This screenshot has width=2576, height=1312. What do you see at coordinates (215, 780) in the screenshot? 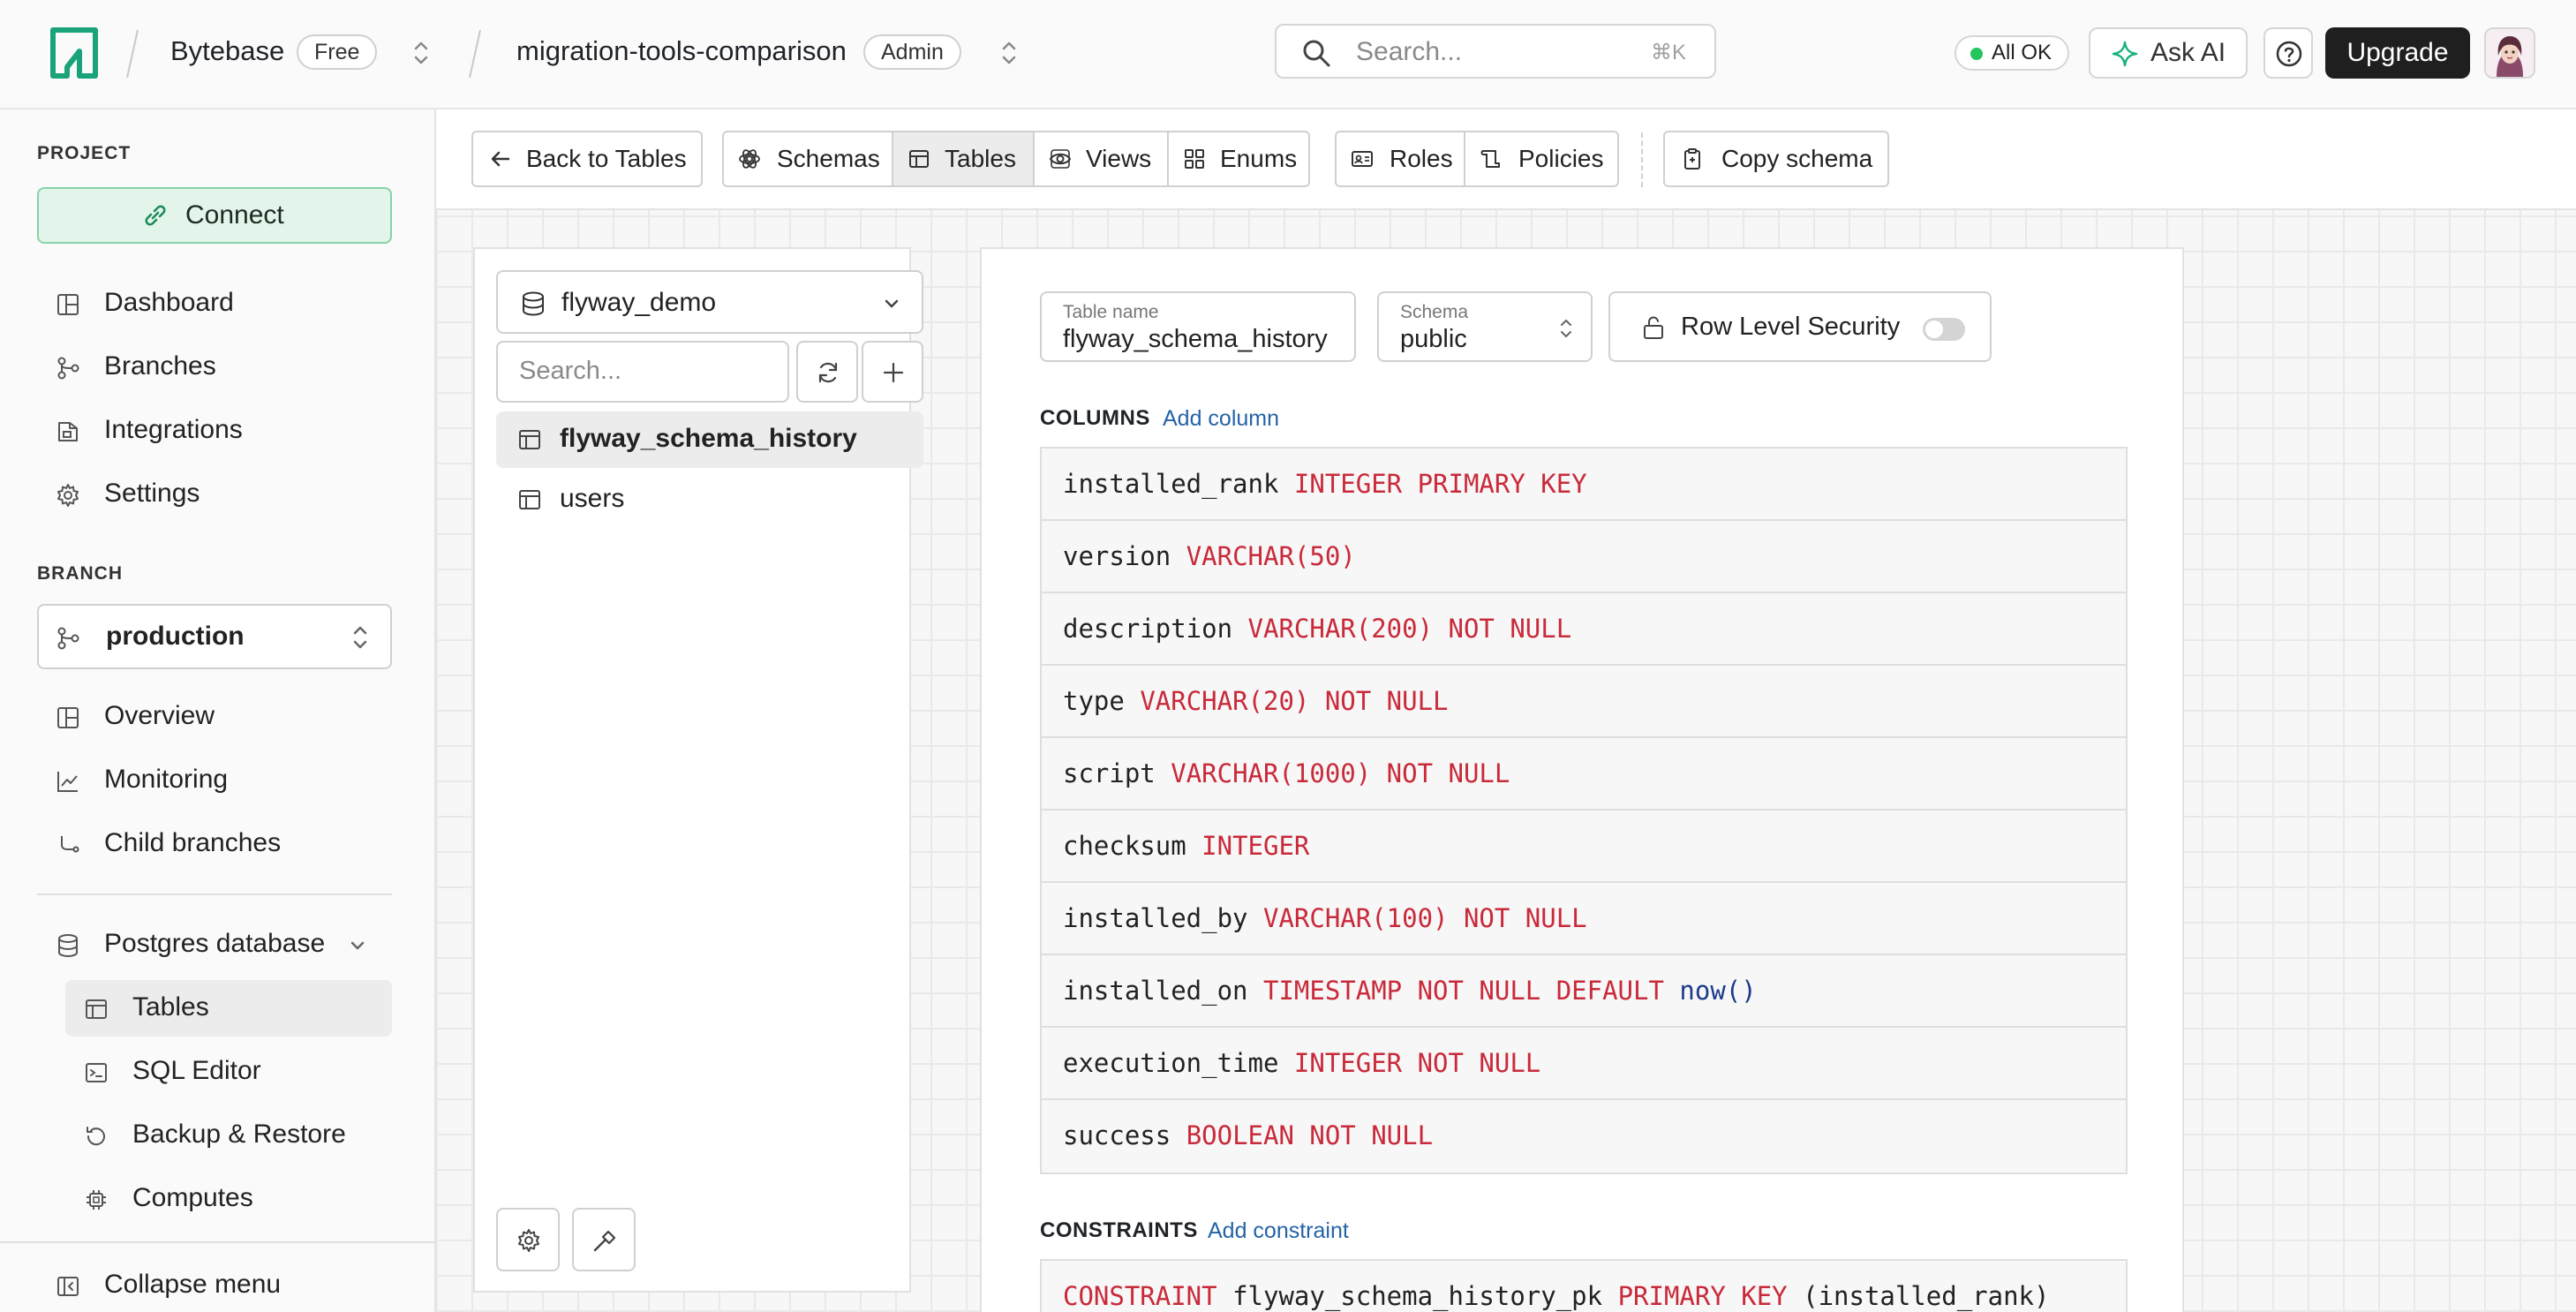
I see `sidebar-item-monitoring: Monitoring` at bounding box center [215, 780].